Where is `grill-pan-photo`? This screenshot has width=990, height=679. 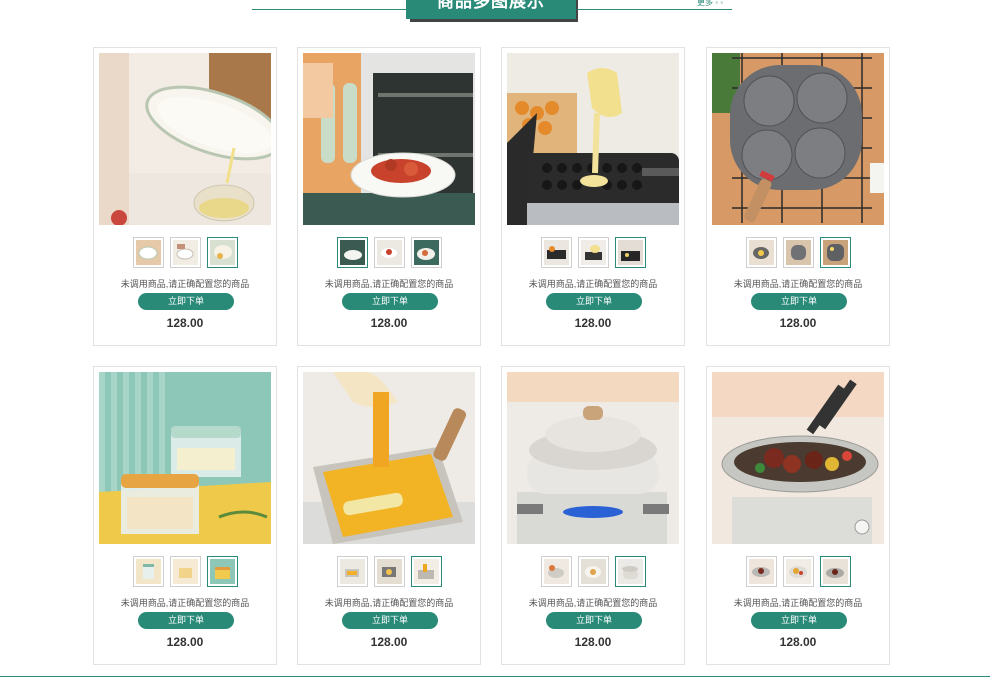
grill-pan-photo is located at coordinates (798, 458).